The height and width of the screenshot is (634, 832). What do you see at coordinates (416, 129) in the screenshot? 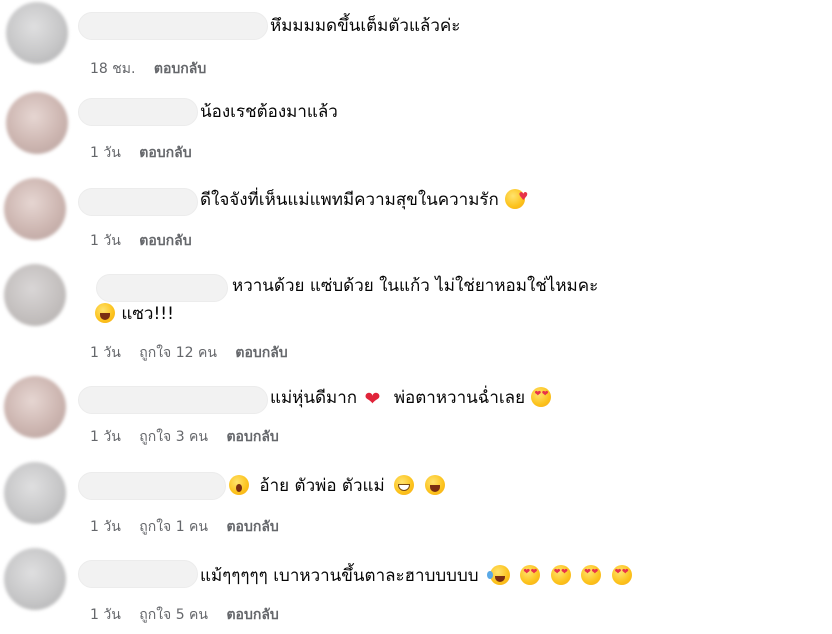
I see `comment-2: น้องเรชต้องมาแล้ว 1 วัน ตอบกลับ` at bounding box center [416, 129].